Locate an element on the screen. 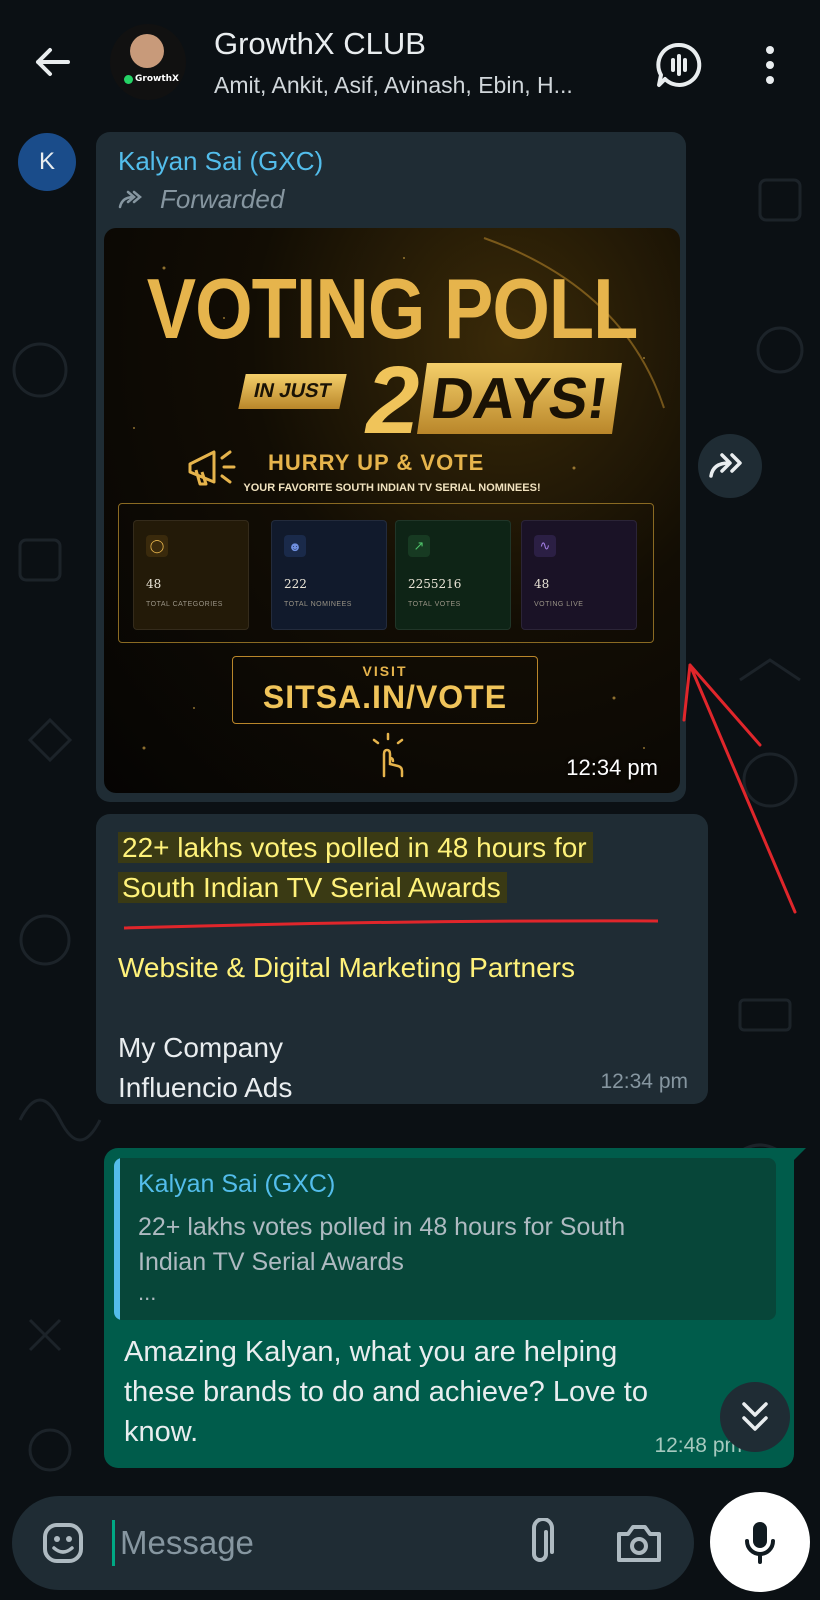 This screenshot has width=820, height=1600. voice-chat-icon is located at coordinates (679, 64).